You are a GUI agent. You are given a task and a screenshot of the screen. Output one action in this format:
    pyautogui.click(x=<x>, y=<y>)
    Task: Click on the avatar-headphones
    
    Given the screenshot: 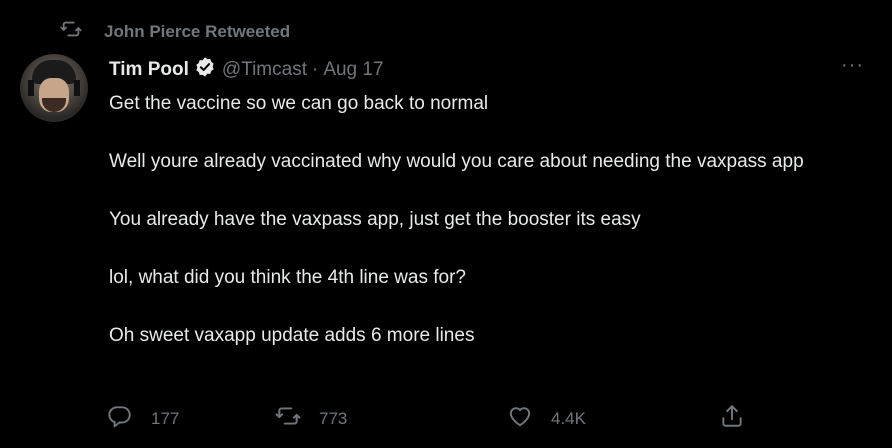 What is the action you would take?
    pyautogui.click(x=54, y=88)
    